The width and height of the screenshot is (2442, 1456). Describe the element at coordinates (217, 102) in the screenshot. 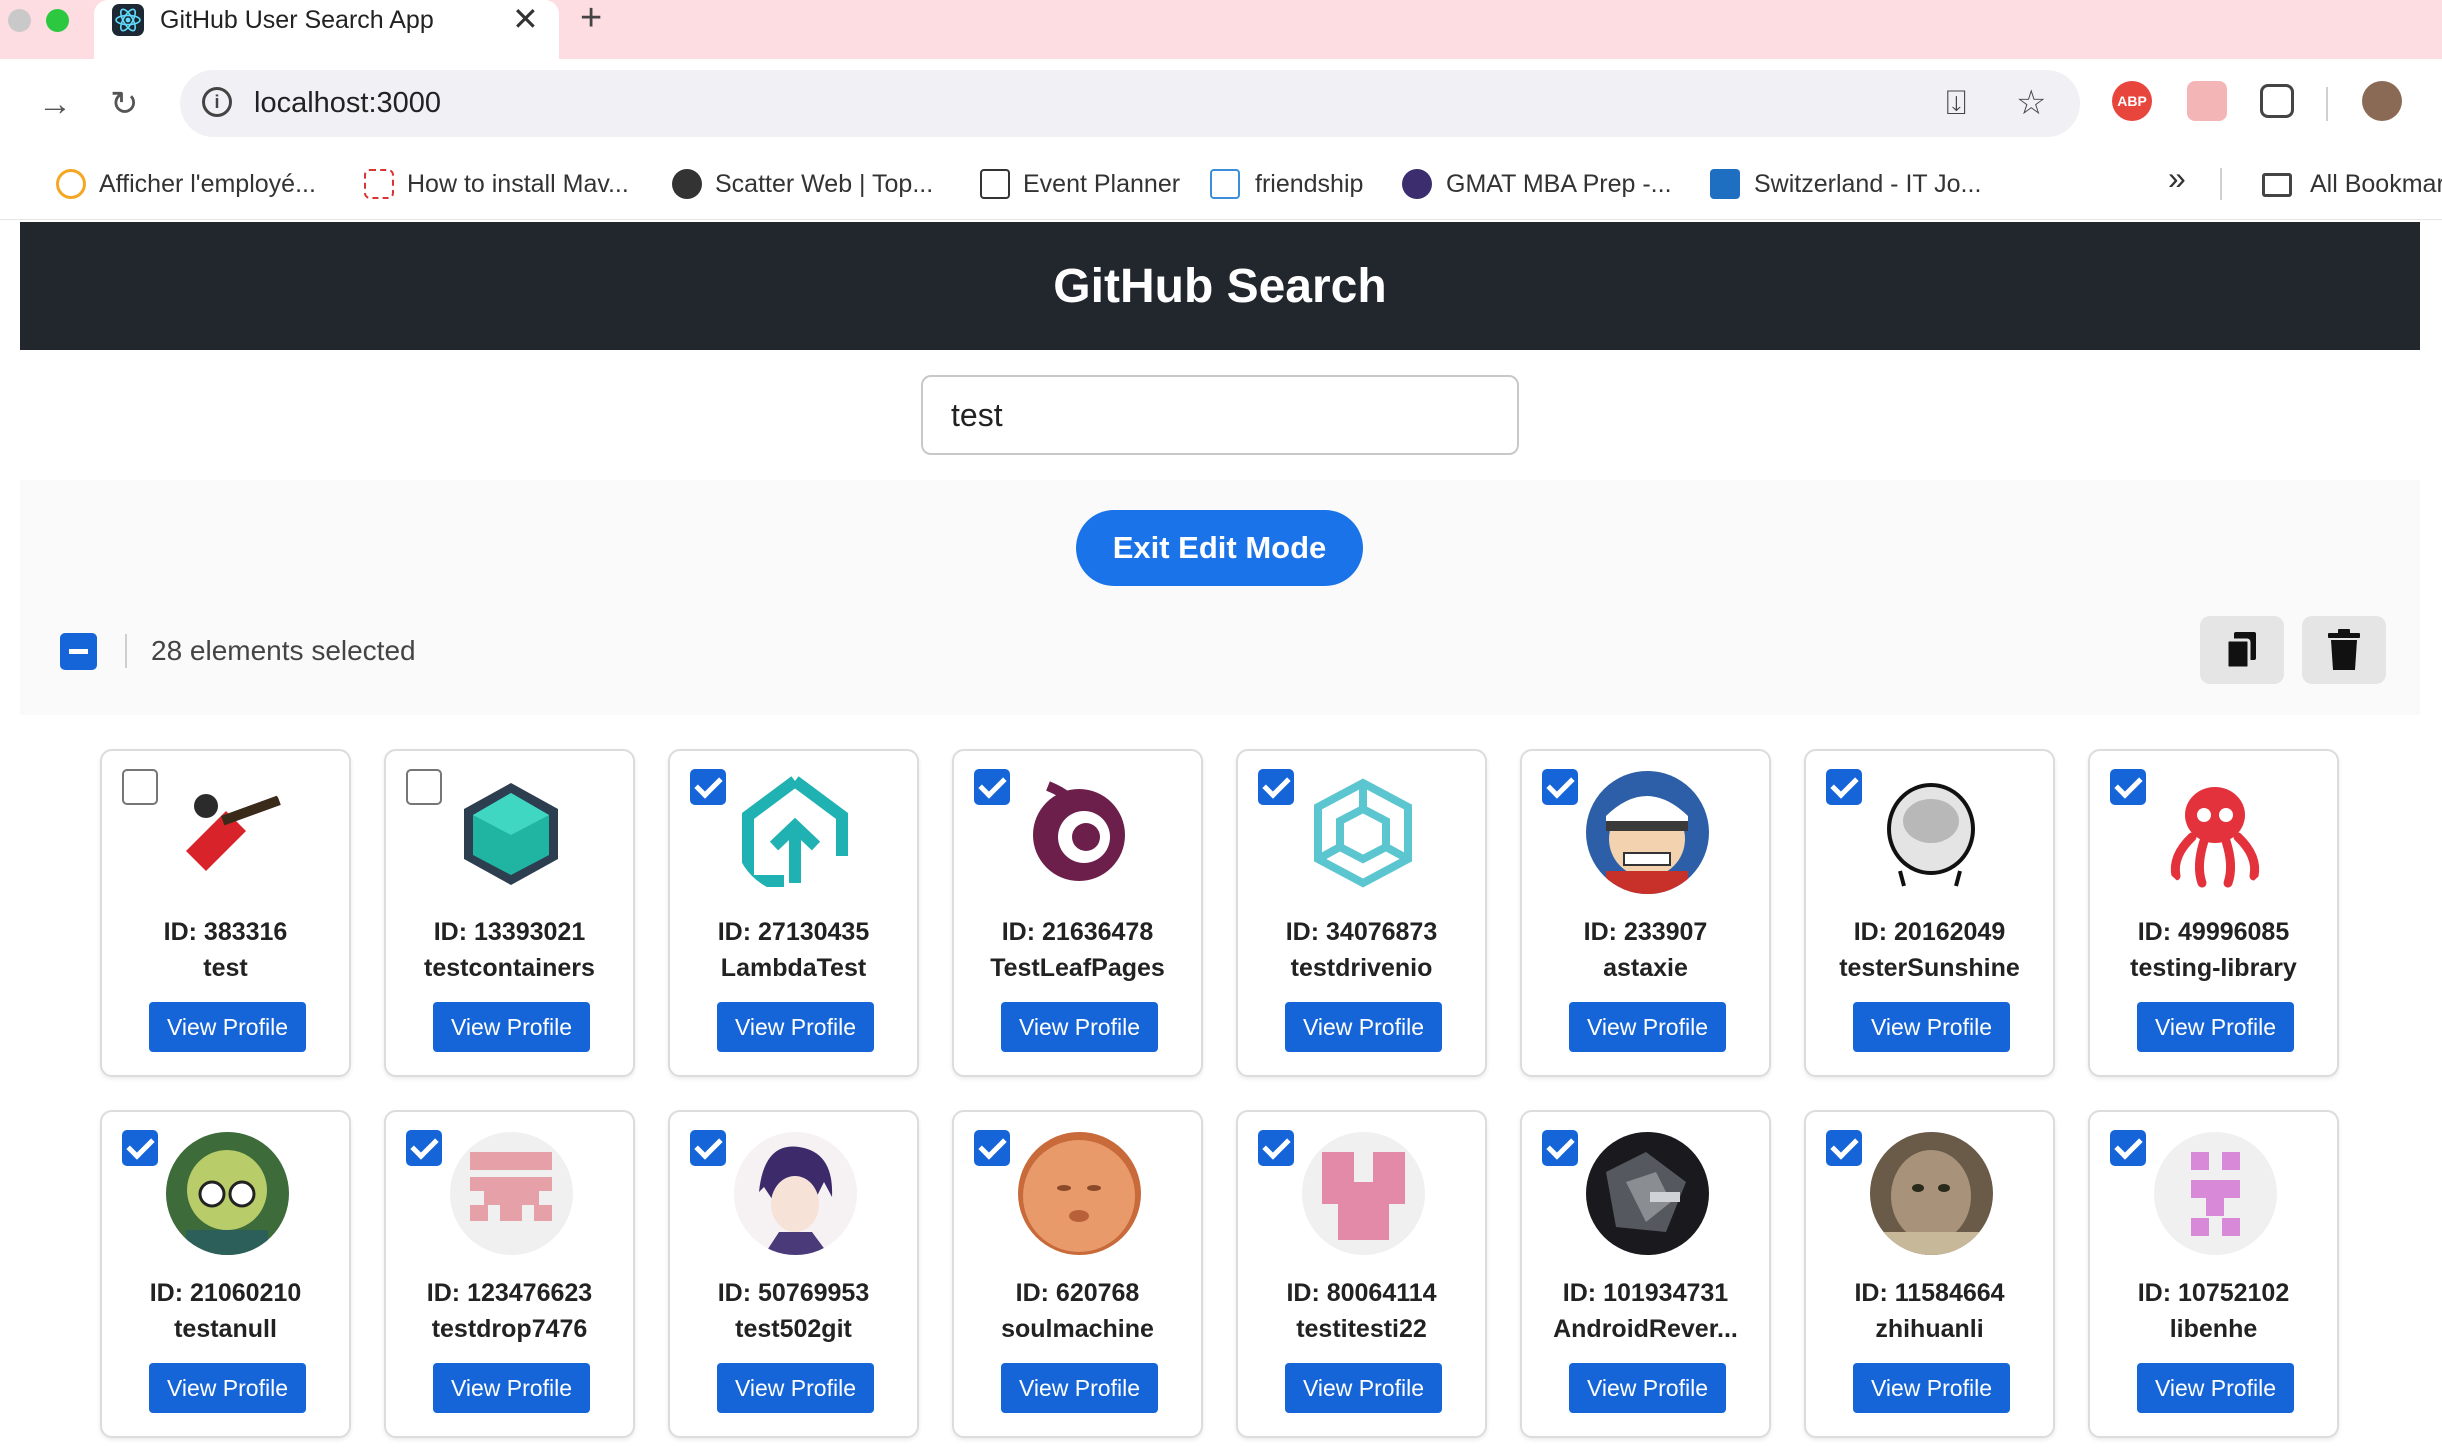

I see `site-info-icon: i` at that location.